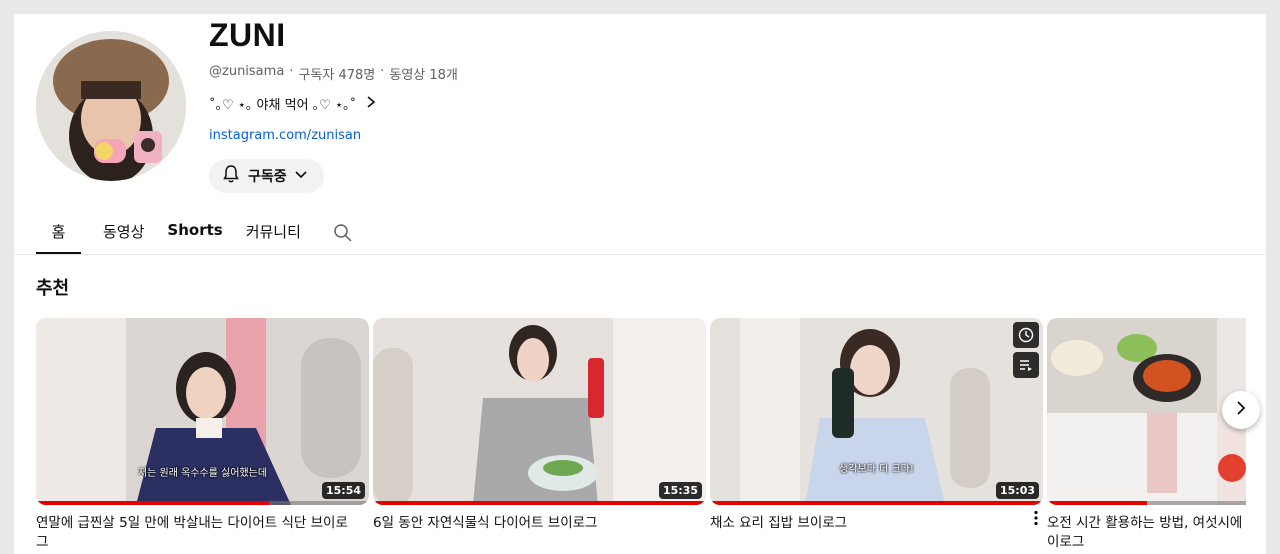 This screenshot has width=1280, height=554. I want to click on tab-shorts: Shorts, so click(194, 233).